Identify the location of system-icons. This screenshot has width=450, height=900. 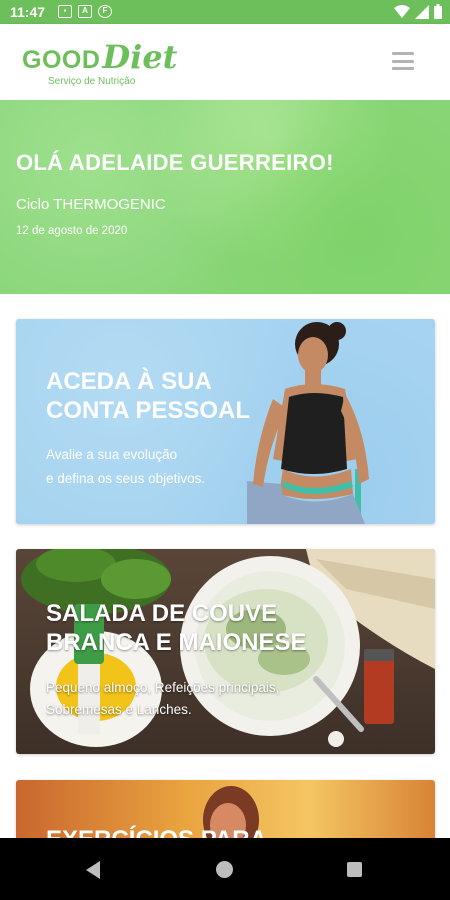
(418, 11).